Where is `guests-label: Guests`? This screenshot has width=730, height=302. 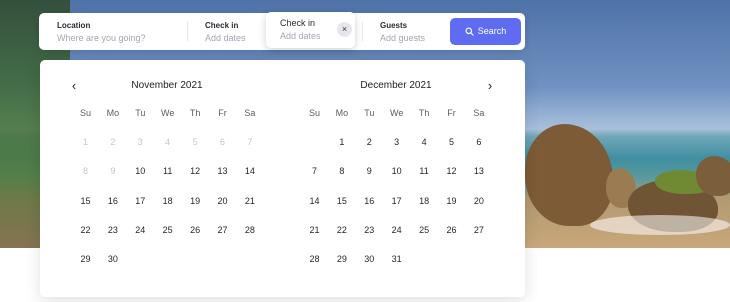
guests-label: Guests is located at coordinates (394, 25).